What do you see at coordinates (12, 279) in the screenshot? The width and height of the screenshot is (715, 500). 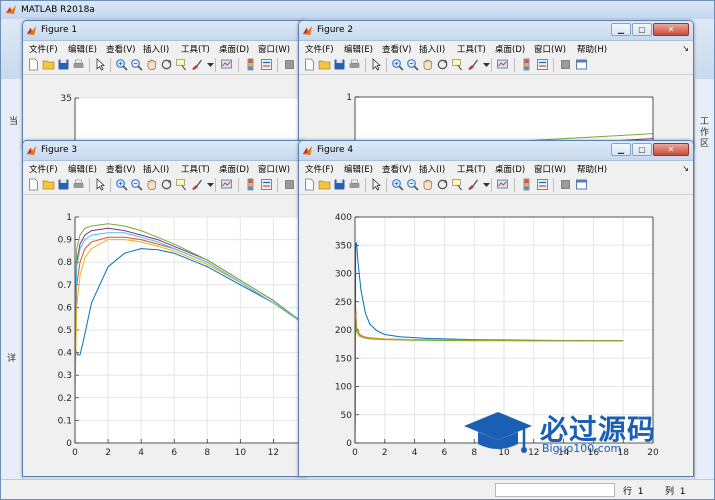 I see `current-folder-panel-strip: 当` at bounding box center [12, 279].